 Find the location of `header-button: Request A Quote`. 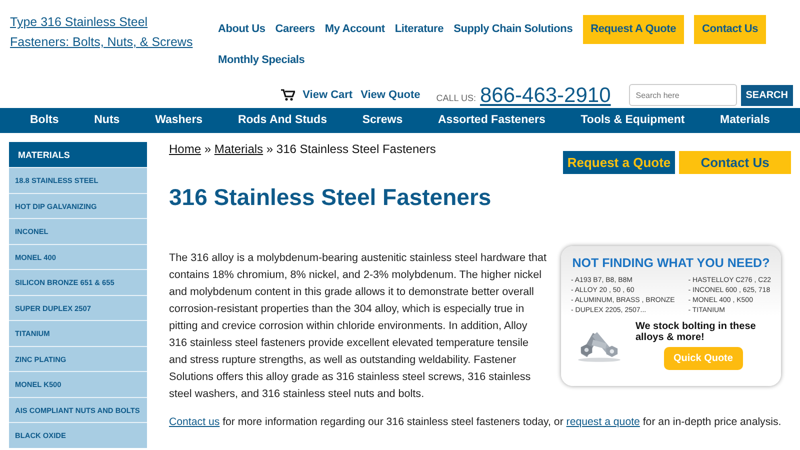

header-button: Request A Quote is located at coordinates (633, 29).